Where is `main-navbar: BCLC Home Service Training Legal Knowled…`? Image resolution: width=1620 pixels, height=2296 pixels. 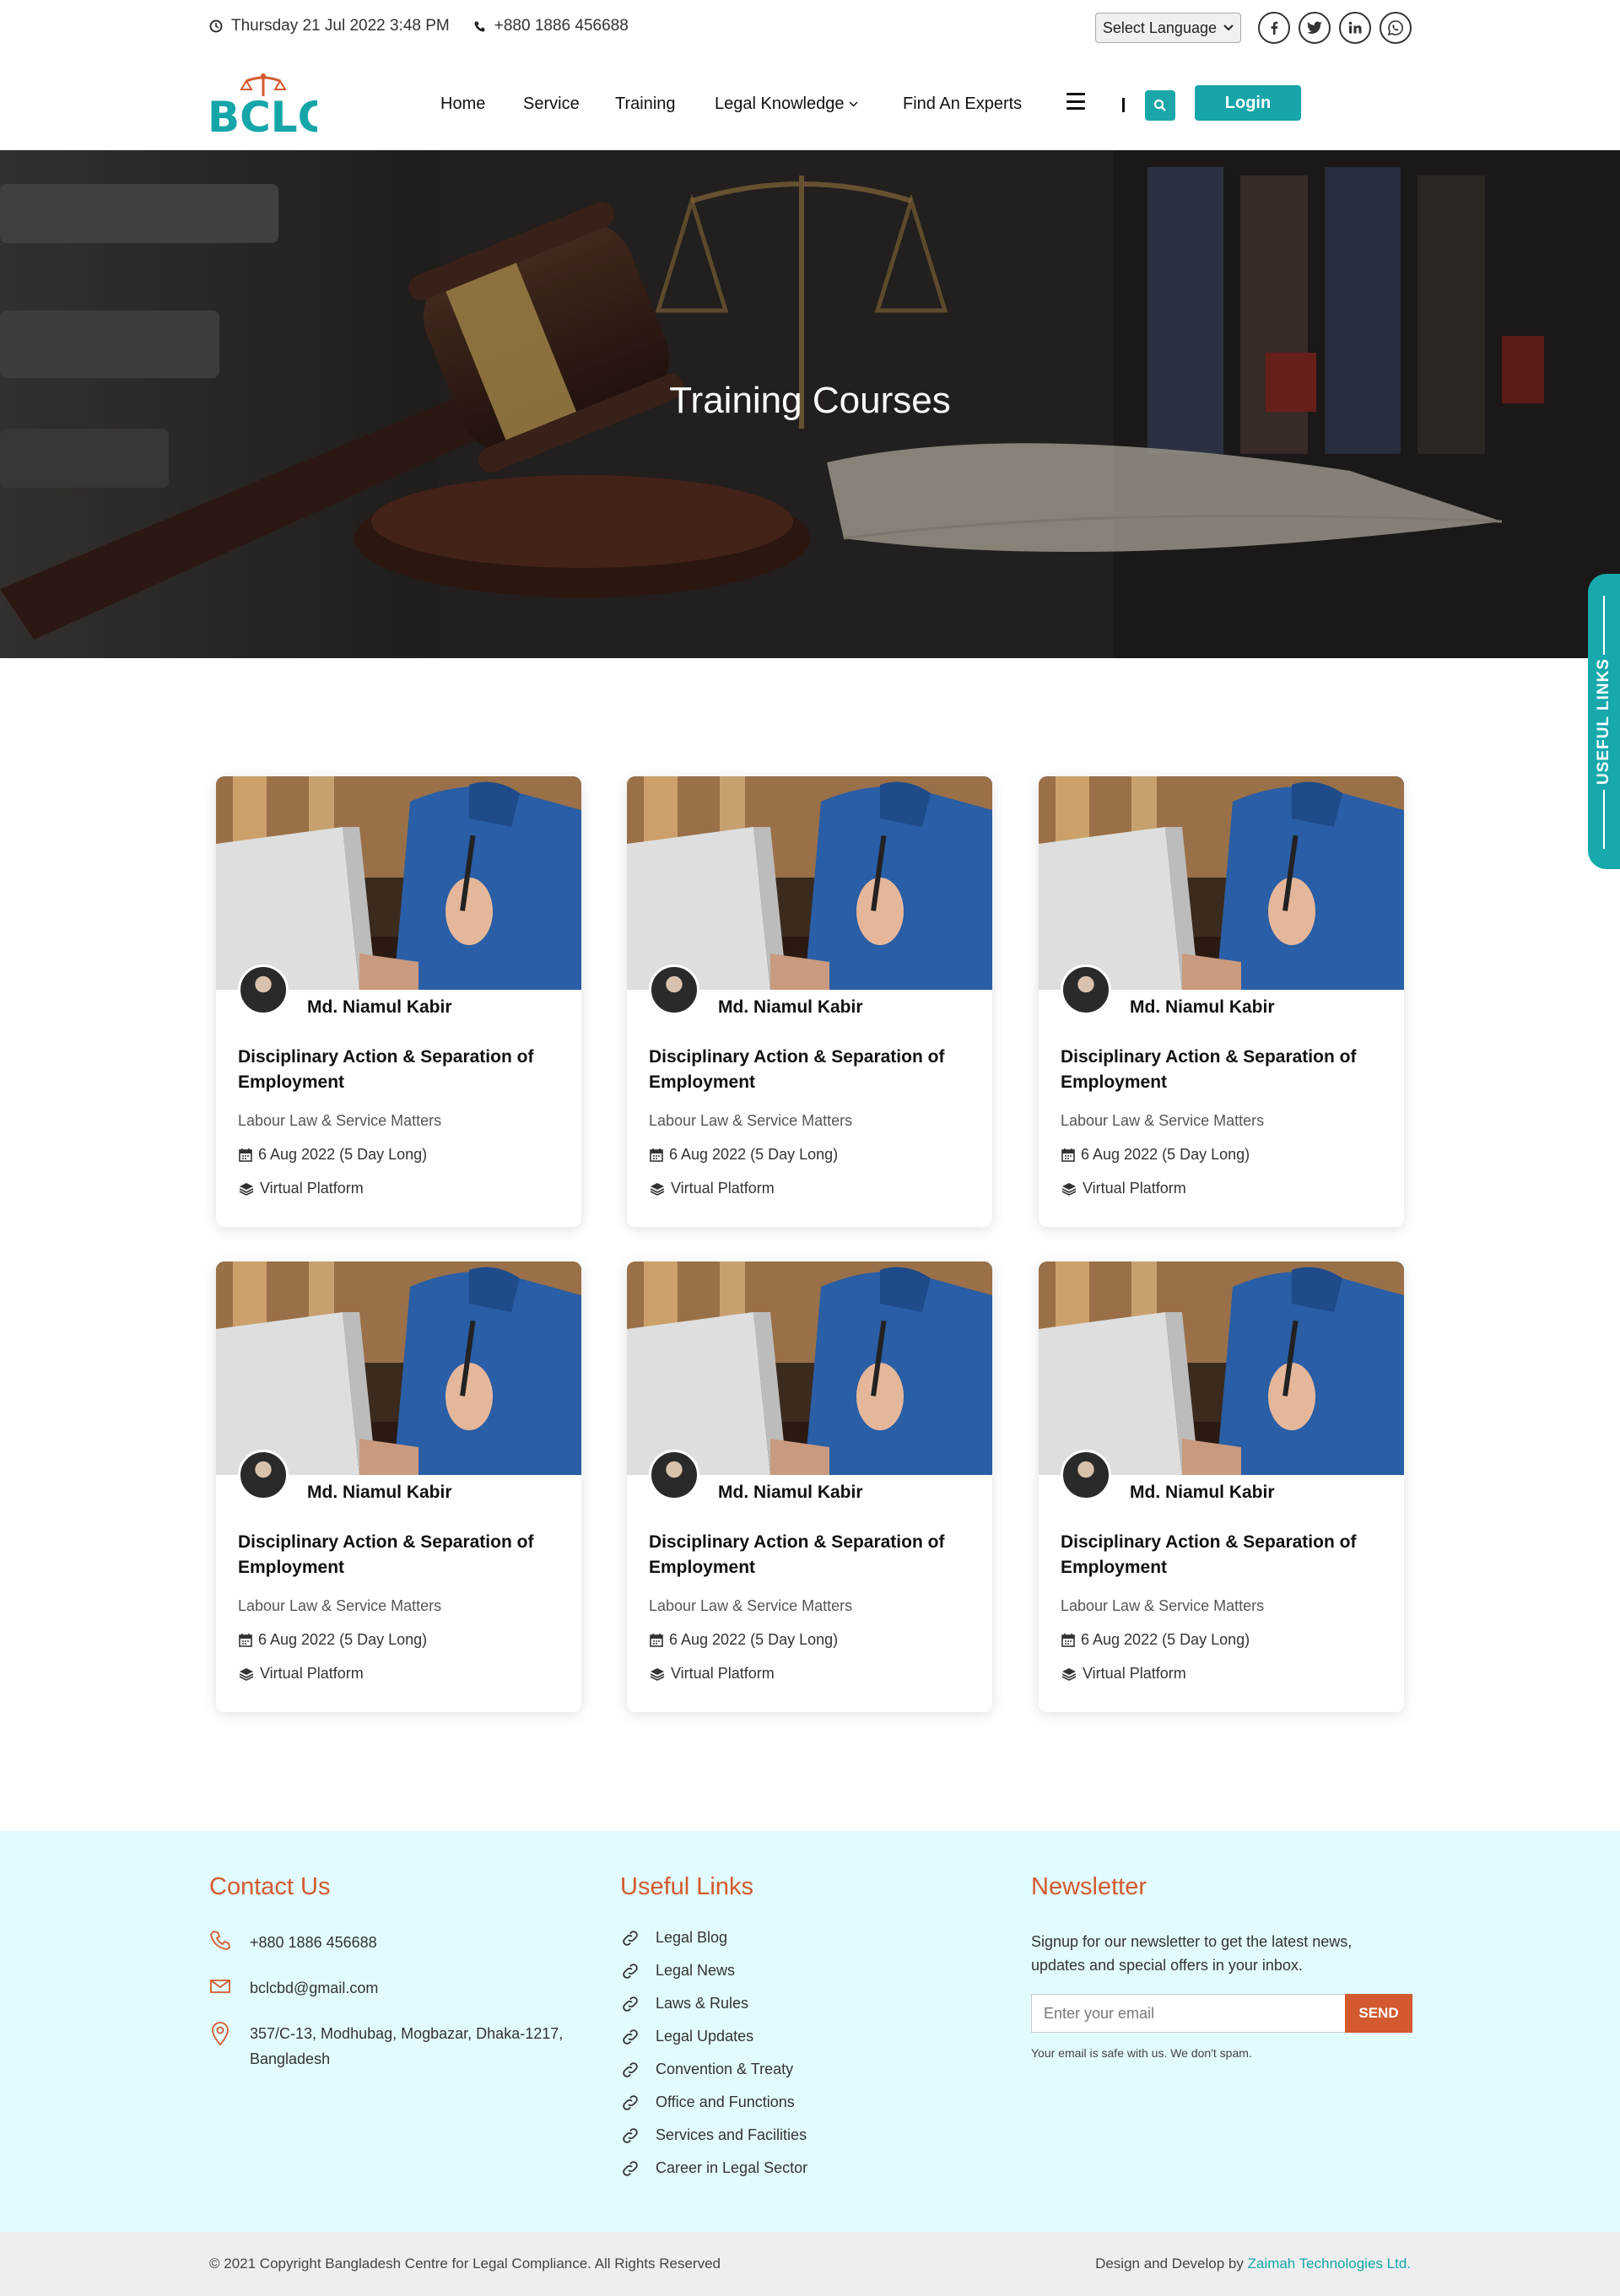
main-navbar: BCLC Home Service Training Legal Knowled… is located at coordinates (810, 103).